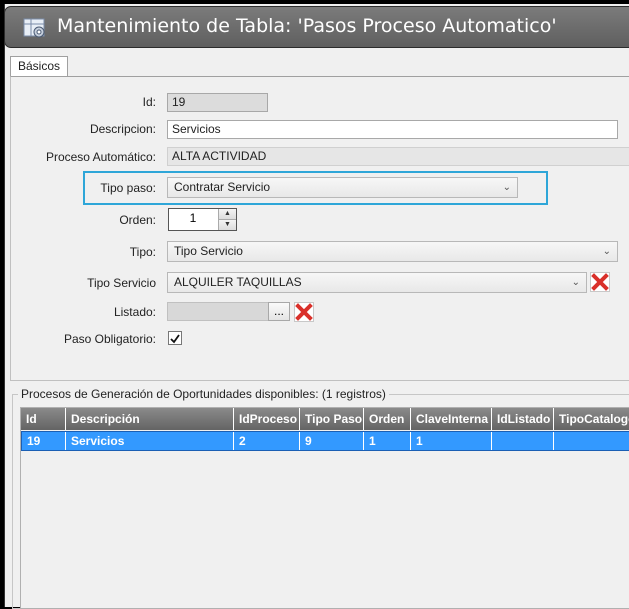  What do you see at coordinates (591, 419) in the screenshot?
I see `column-header-tipocatalogo: TipoCatalogo` at bounding box center [591, 419].